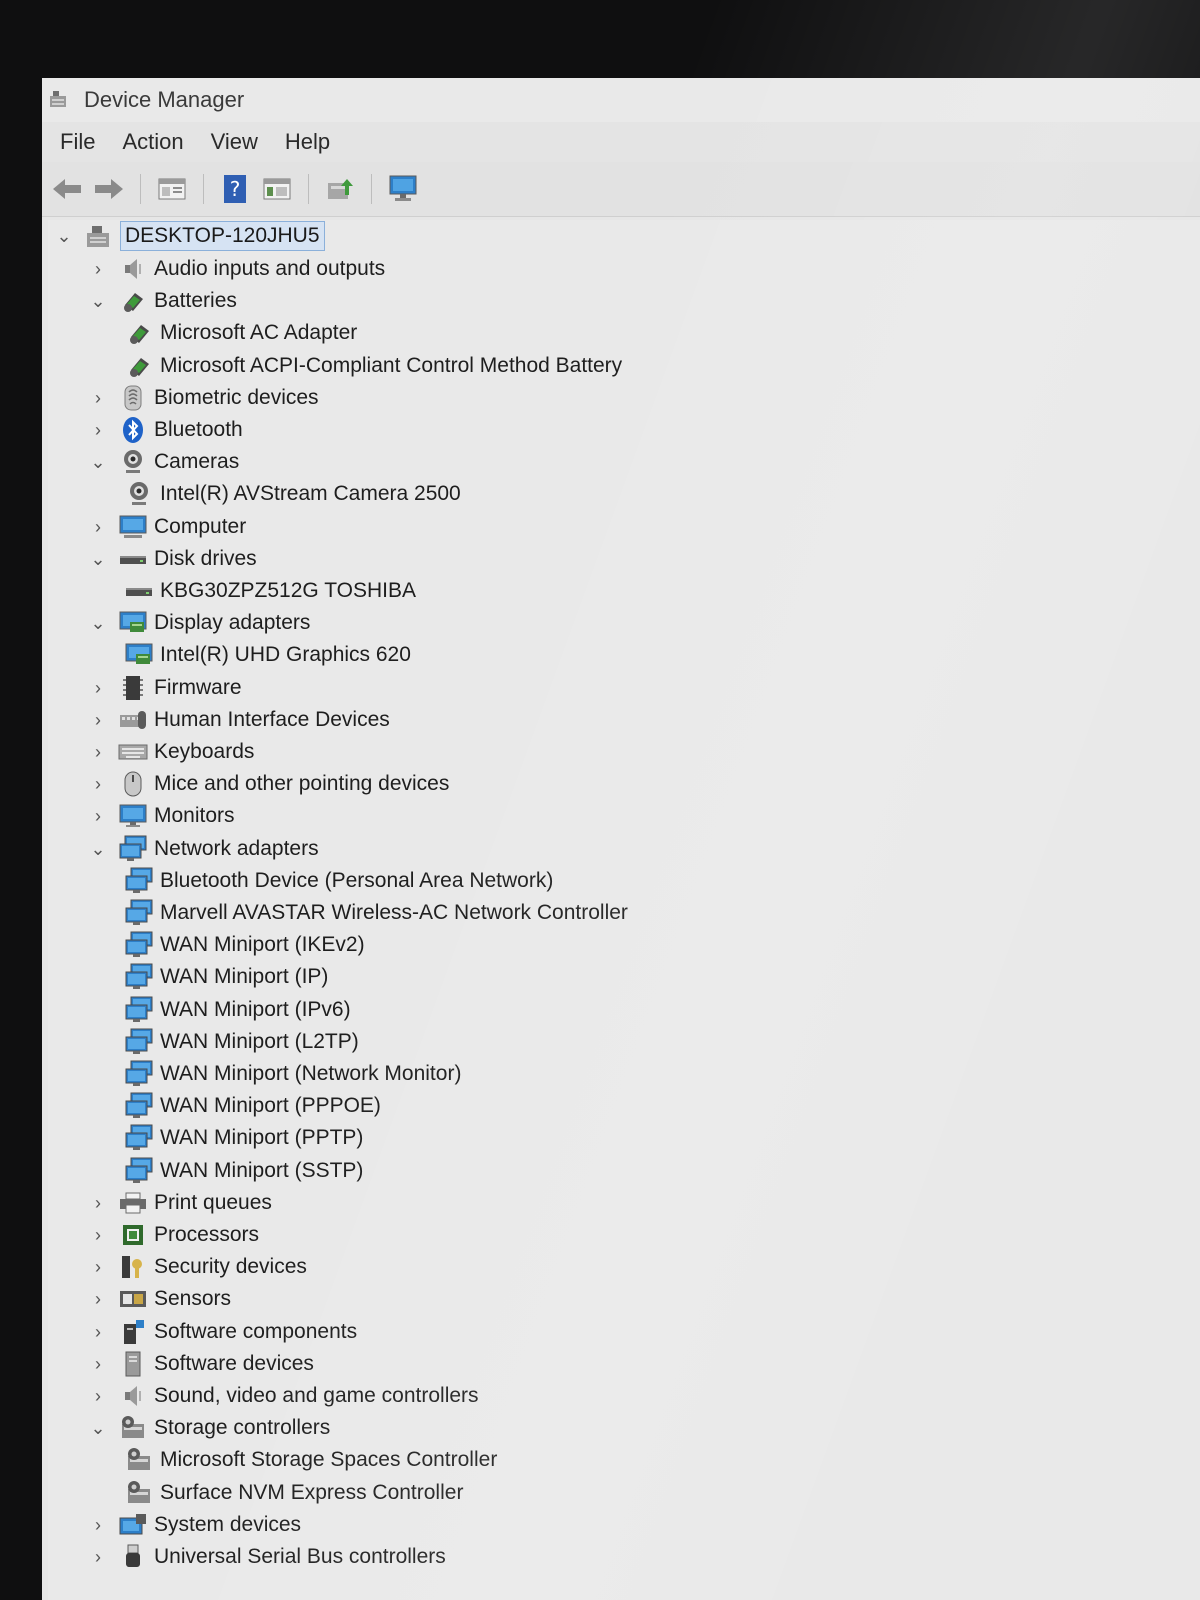  I want to click on tree-category: › Sound, video and game controllers, so click(283, 1396).